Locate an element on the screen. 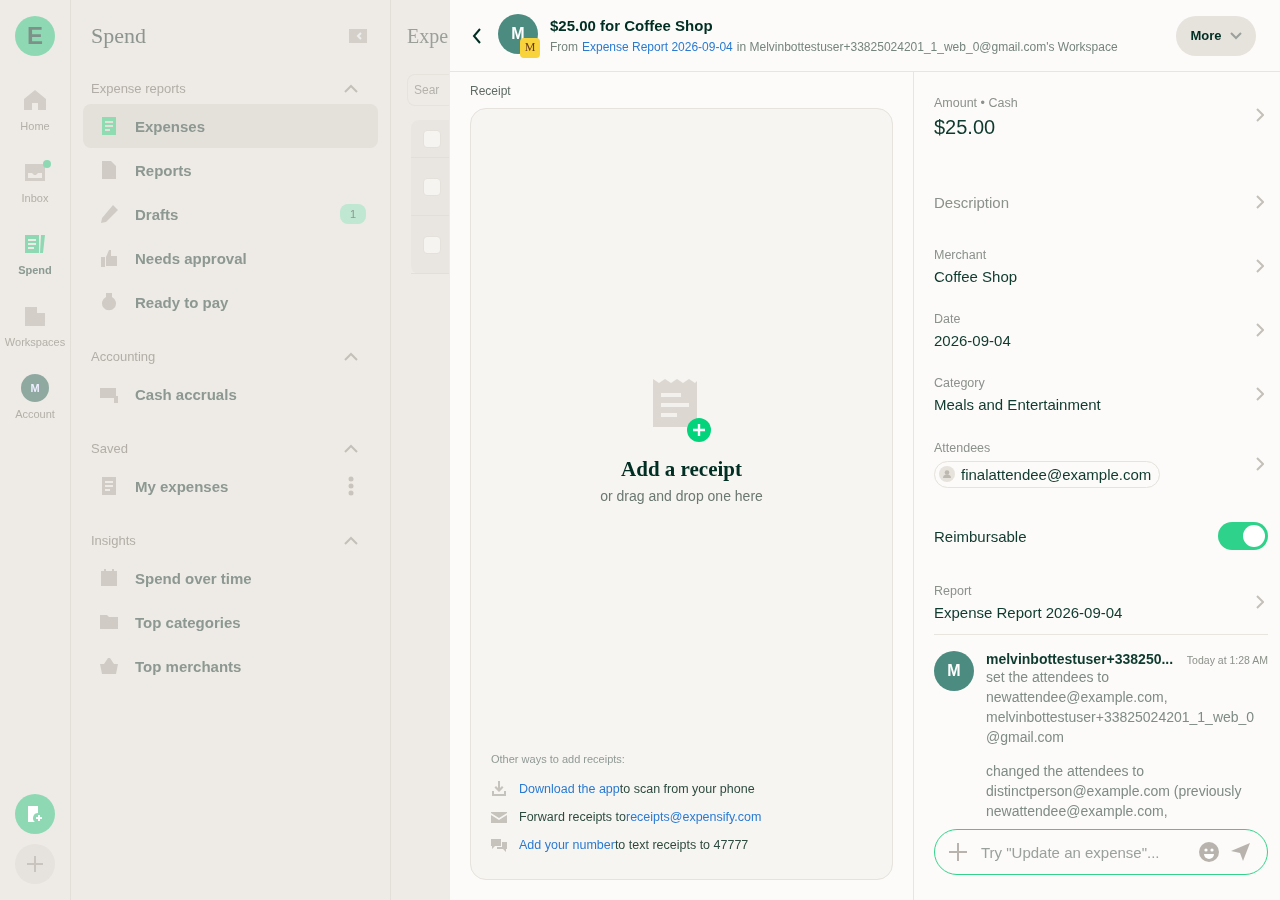 The height and width of the screenshot is (900, 1280). add-receipt-heading: Add a receipt is located at coordinates (681, 469).